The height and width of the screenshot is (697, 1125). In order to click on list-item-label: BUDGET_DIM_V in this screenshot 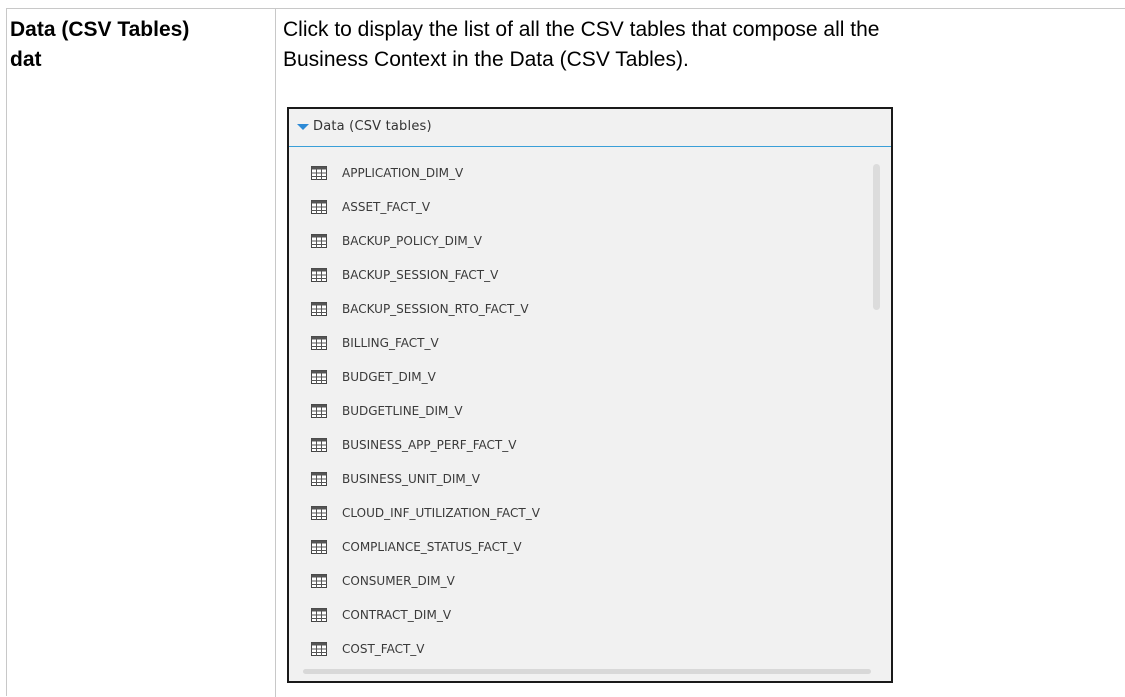, I will do `click(389, 377)`.